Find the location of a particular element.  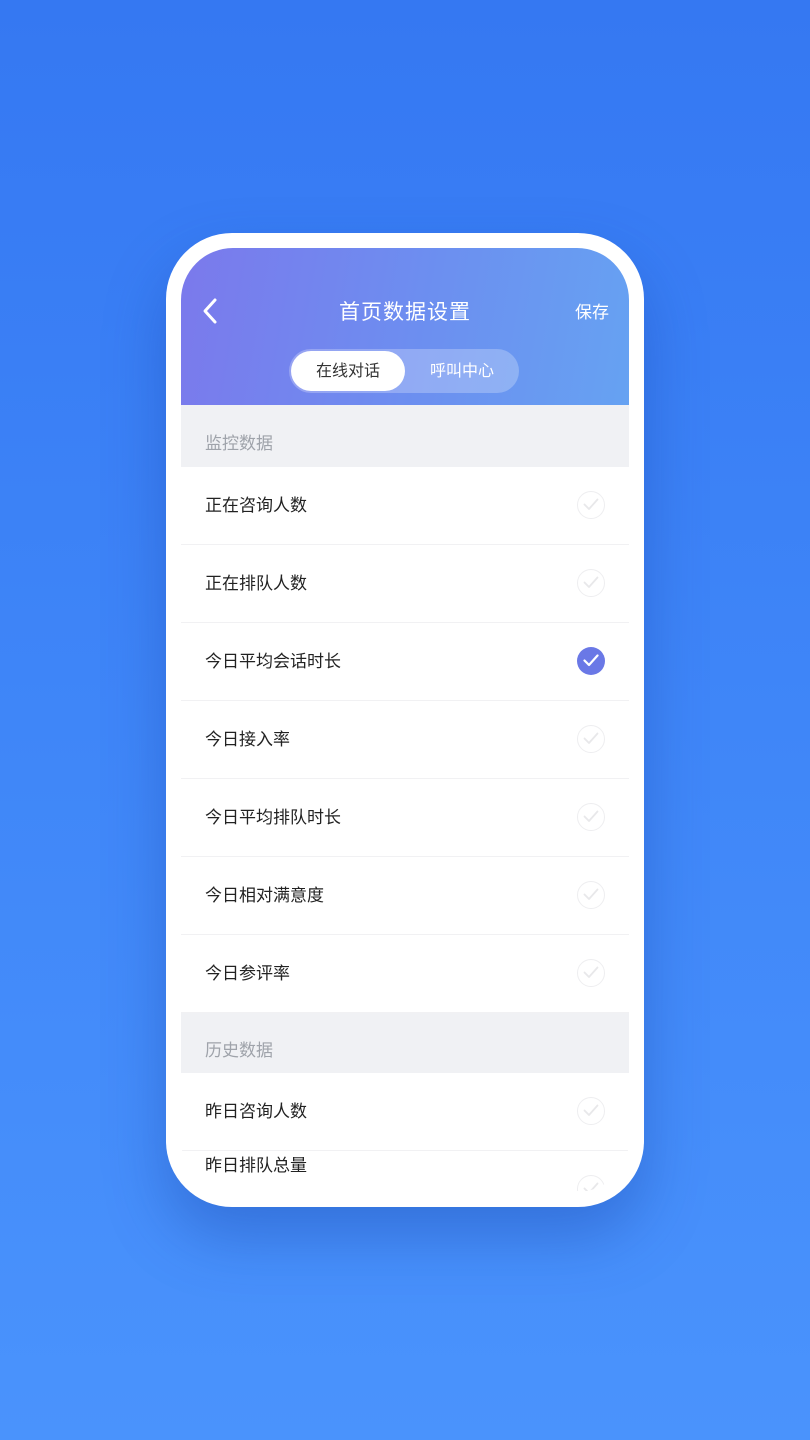

list-item: 昨日排队总量 is located at coordinates (405, 1171).